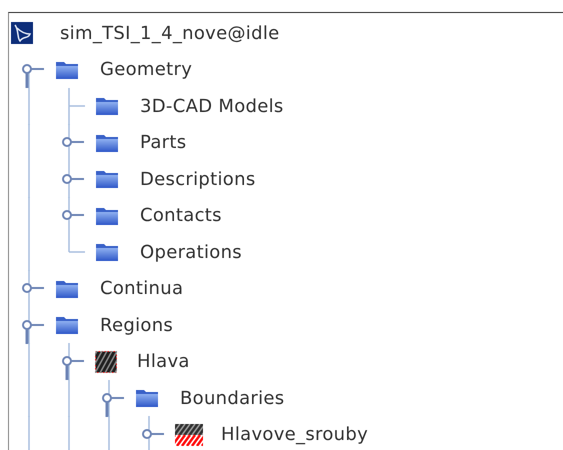 This screenshot has width=563, height=450. I want to click on tree-item: Descriptions, so click(198, 179).